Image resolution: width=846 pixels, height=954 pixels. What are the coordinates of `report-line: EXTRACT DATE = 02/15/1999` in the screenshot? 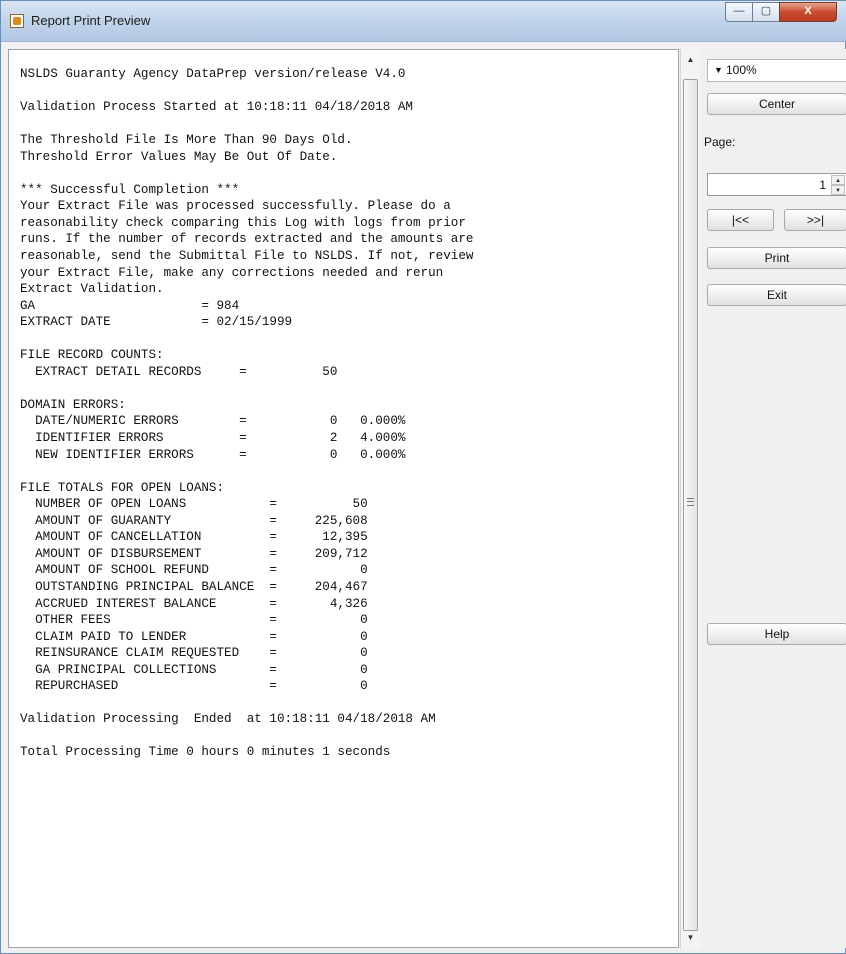 It's located at (156, 322).